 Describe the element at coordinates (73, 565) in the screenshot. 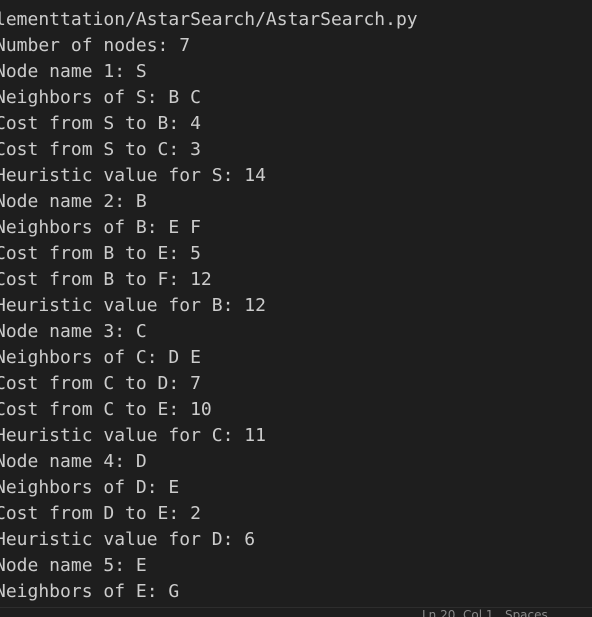

I see `terminal-line: Node name 5: E` at that location.